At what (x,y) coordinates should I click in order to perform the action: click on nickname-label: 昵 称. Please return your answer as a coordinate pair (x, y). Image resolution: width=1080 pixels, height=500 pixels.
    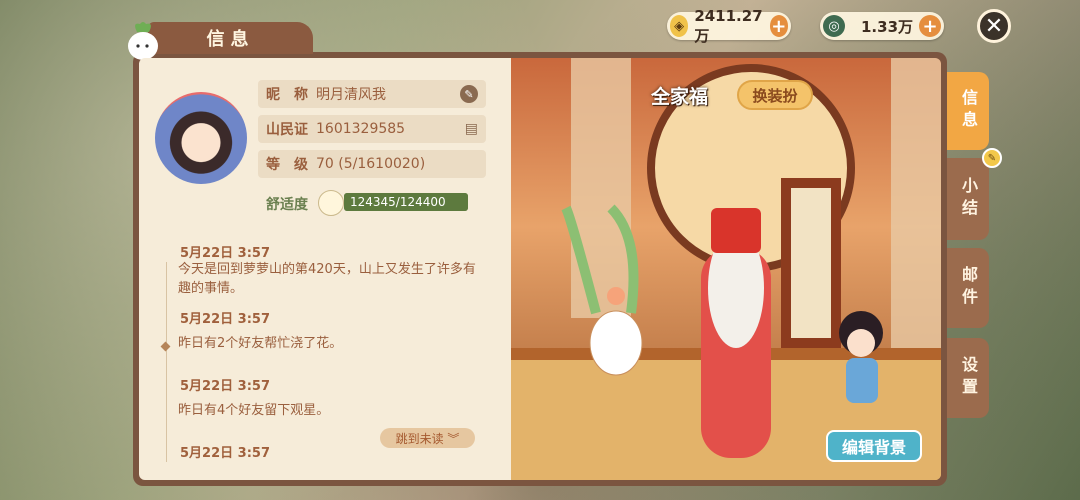
    Looking at the image, I should click on (287, 95).